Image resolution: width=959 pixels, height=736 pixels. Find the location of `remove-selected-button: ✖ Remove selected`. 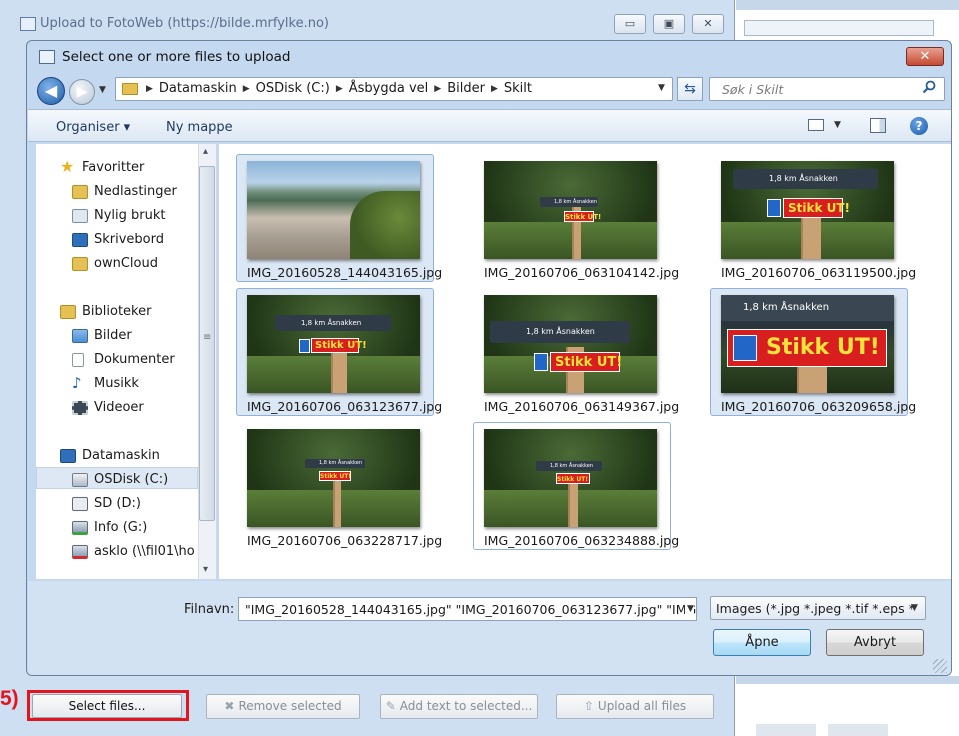

remove-selected-button: ✖ Remove selected is located at coordinates (283, 706).